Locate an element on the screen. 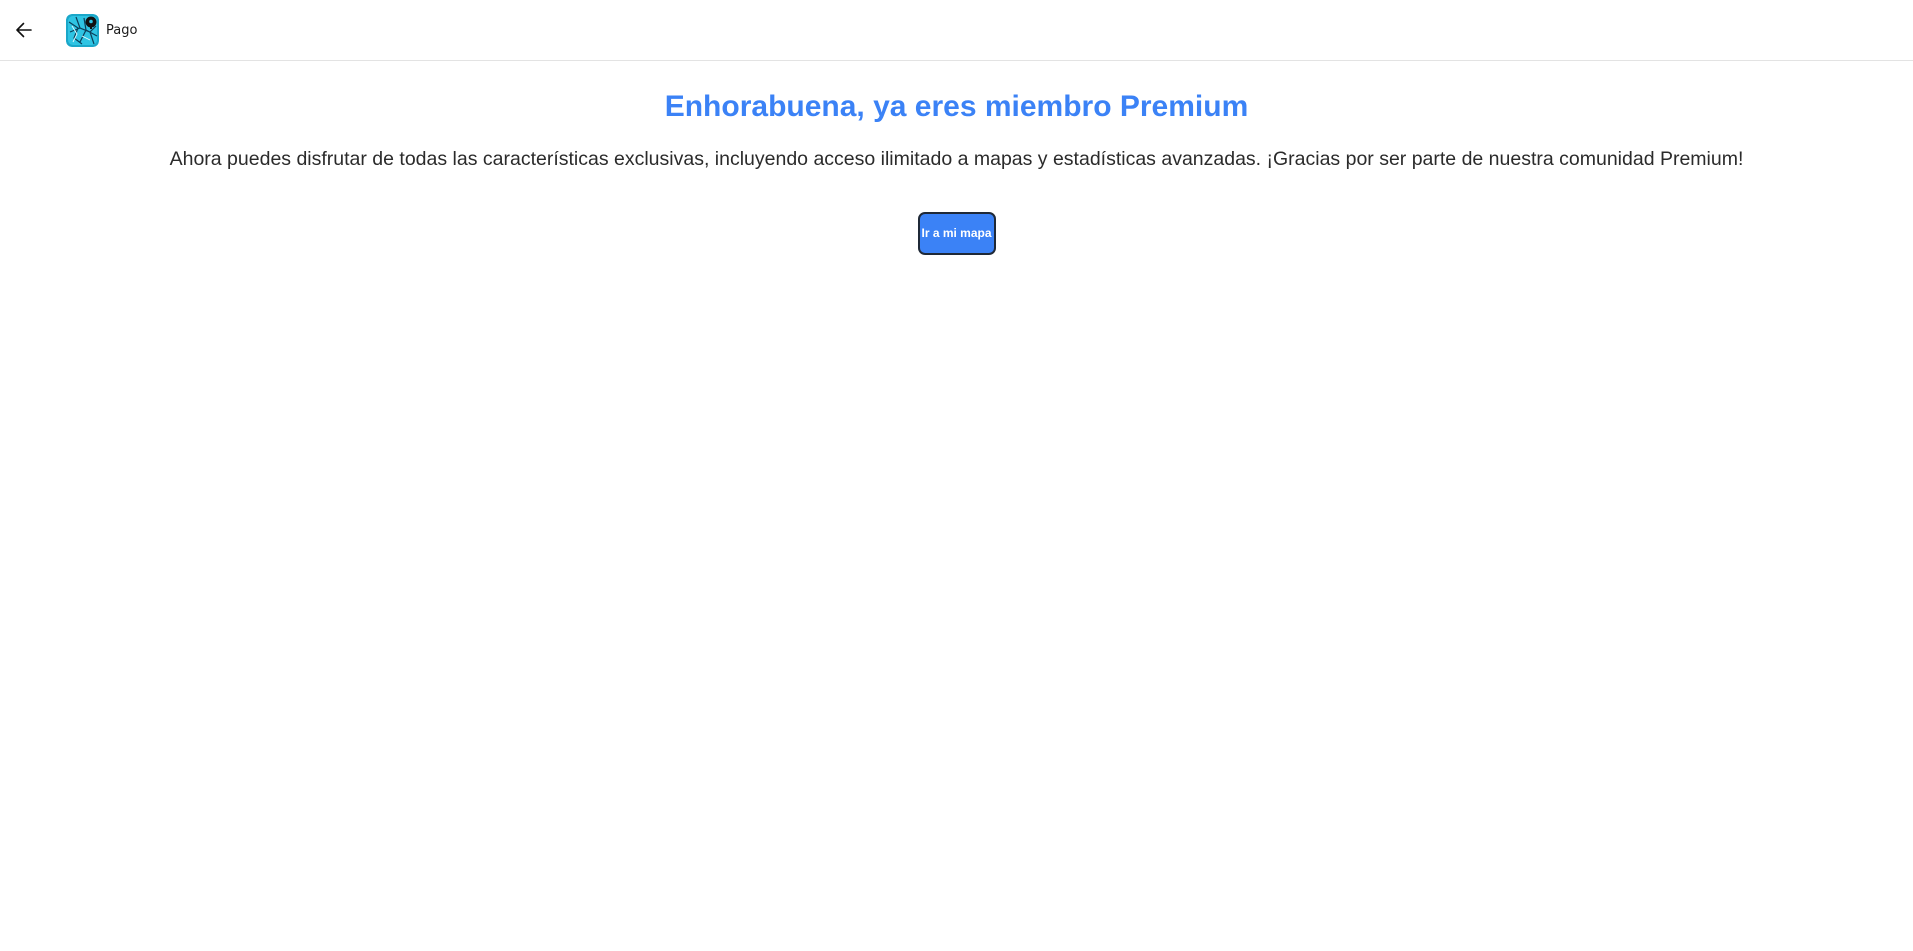 Image resolution: width=1913 pixels, height=951 pixels. back-button is located at coordinates (24, 30).